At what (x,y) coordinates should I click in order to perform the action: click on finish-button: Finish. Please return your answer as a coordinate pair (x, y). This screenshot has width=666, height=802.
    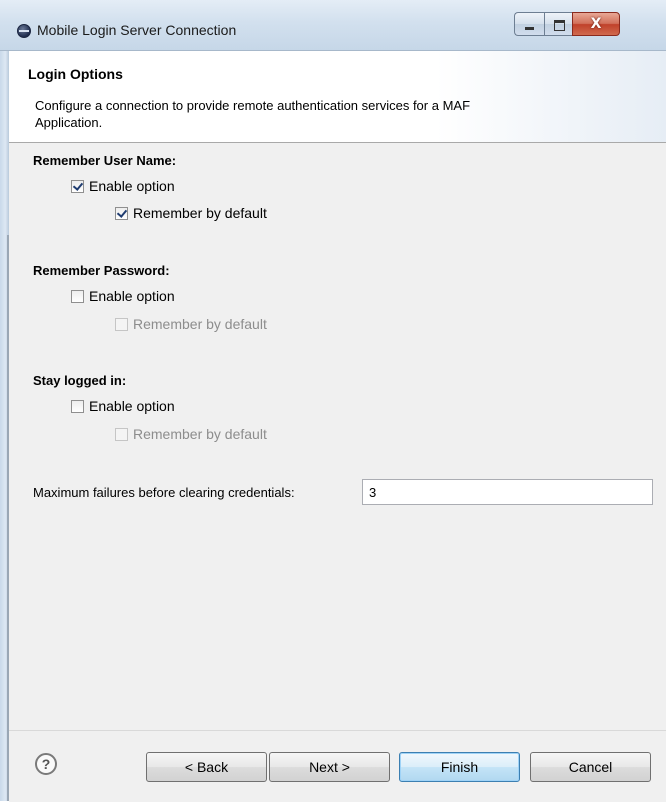
    Looking at the image, I should click on (459, 767).